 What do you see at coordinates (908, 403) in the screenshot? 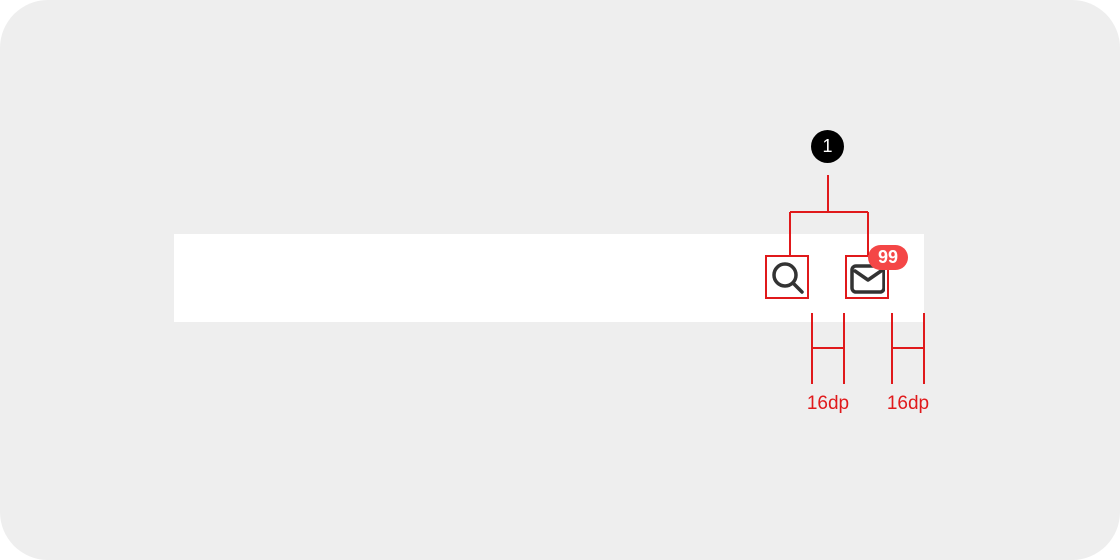
I see `spacing-label-right-edge: 16dp` at bounding box center [908, 403].